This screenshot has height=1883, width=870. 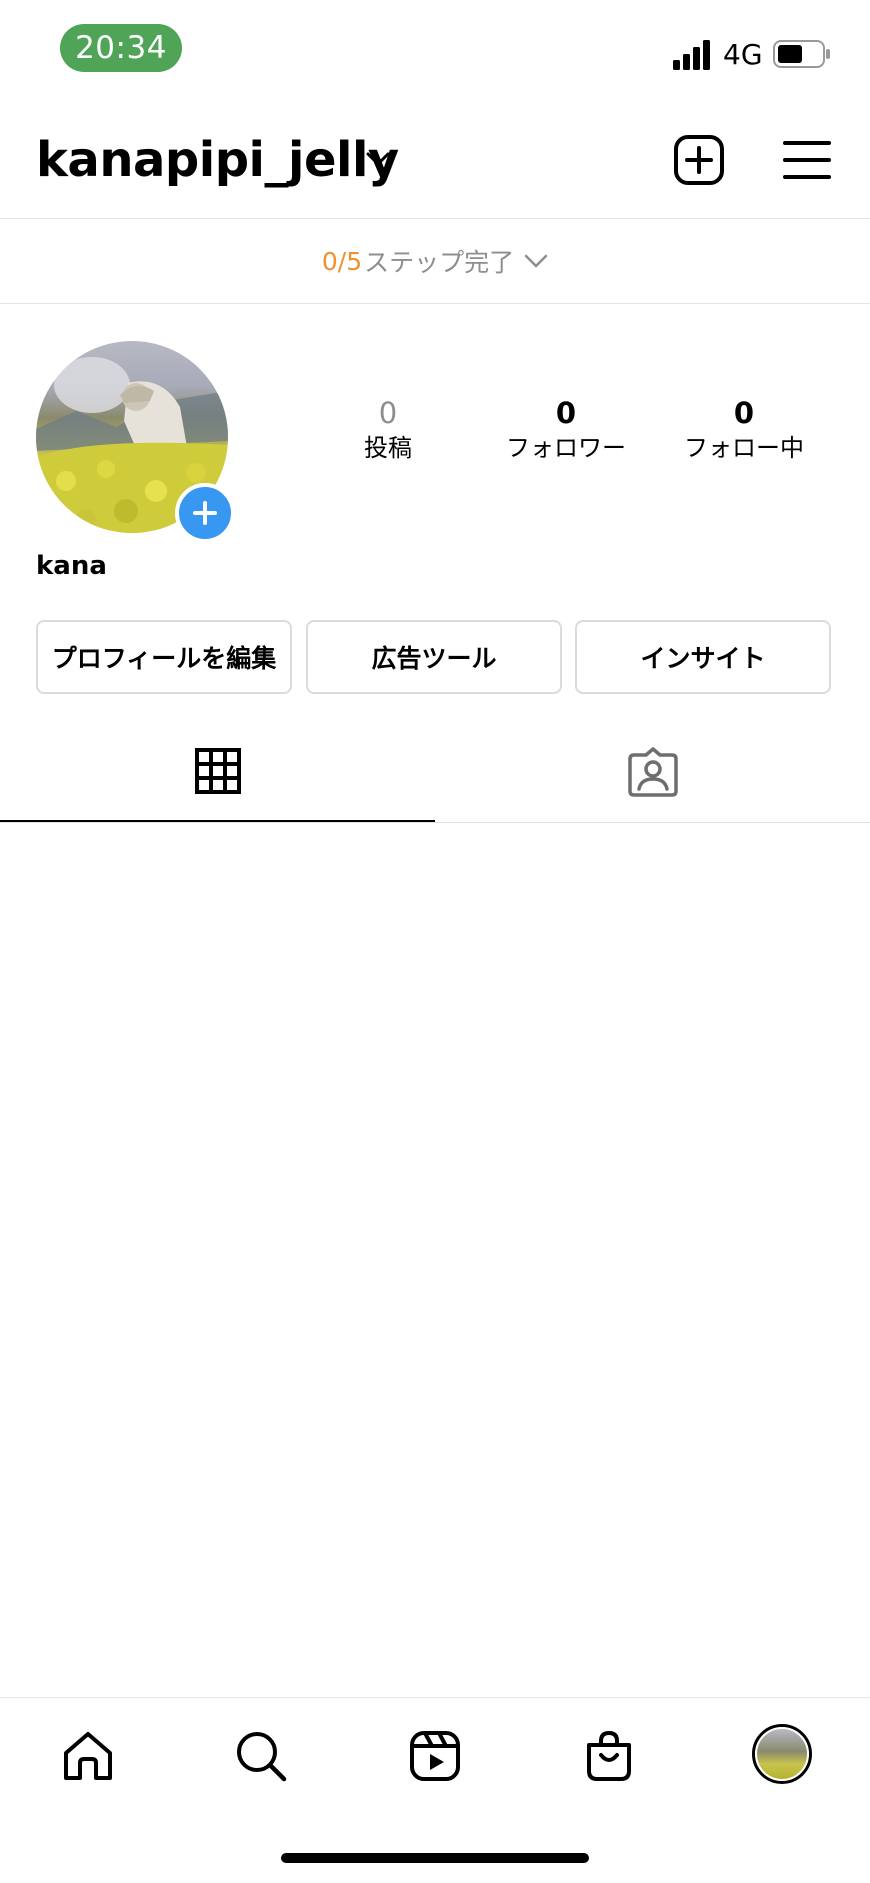 I want to click on nav-search, so click(x=261, y=1756).